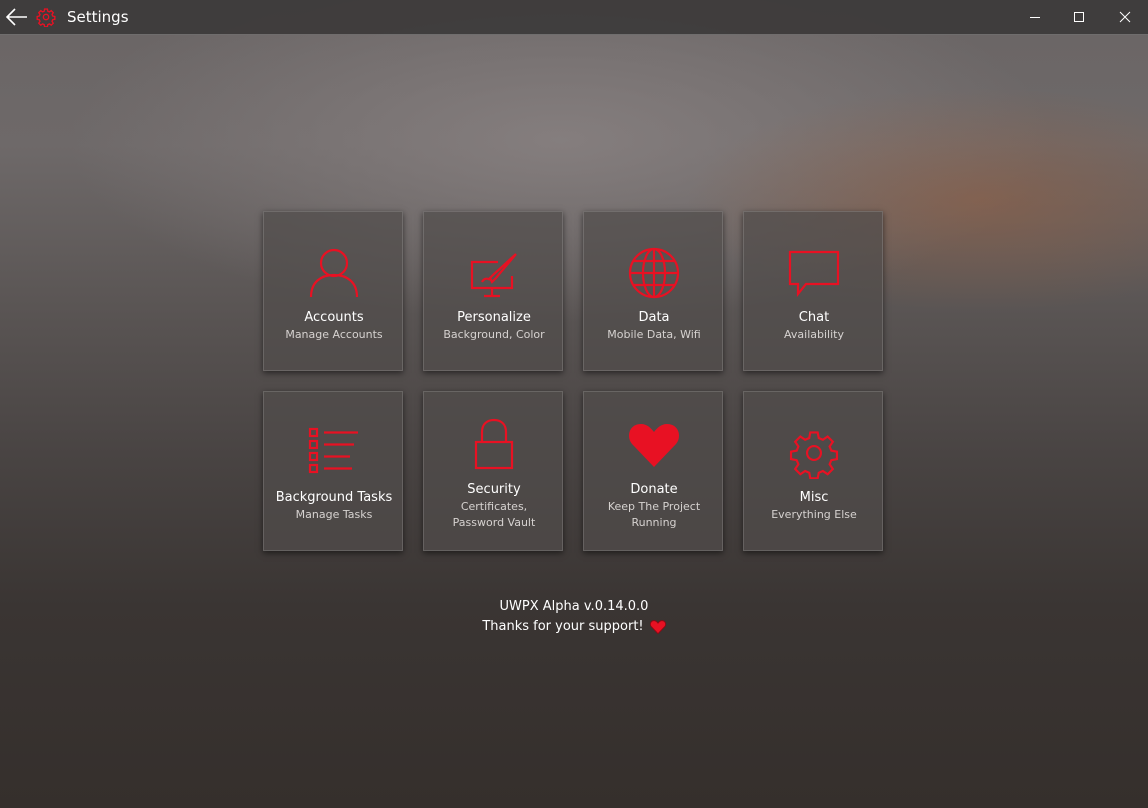 This screenshot has height=808, width=1148. Describe the element at coordinates (493, 275) in the screenshot. I see `paintbrush-monitor-icon` at that location.